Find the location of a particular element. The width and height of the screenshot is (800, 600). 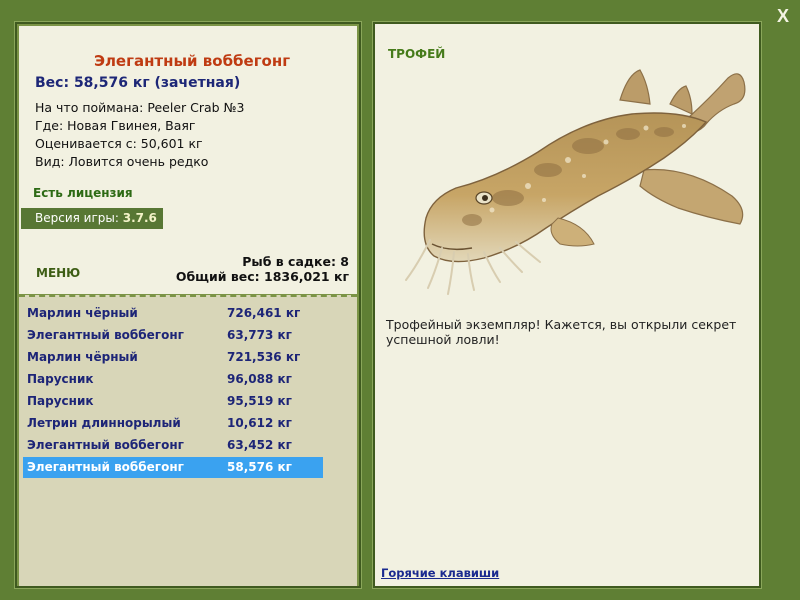

game-version: Версия игры: 3.7.6 is located at coordinates (92, 218).